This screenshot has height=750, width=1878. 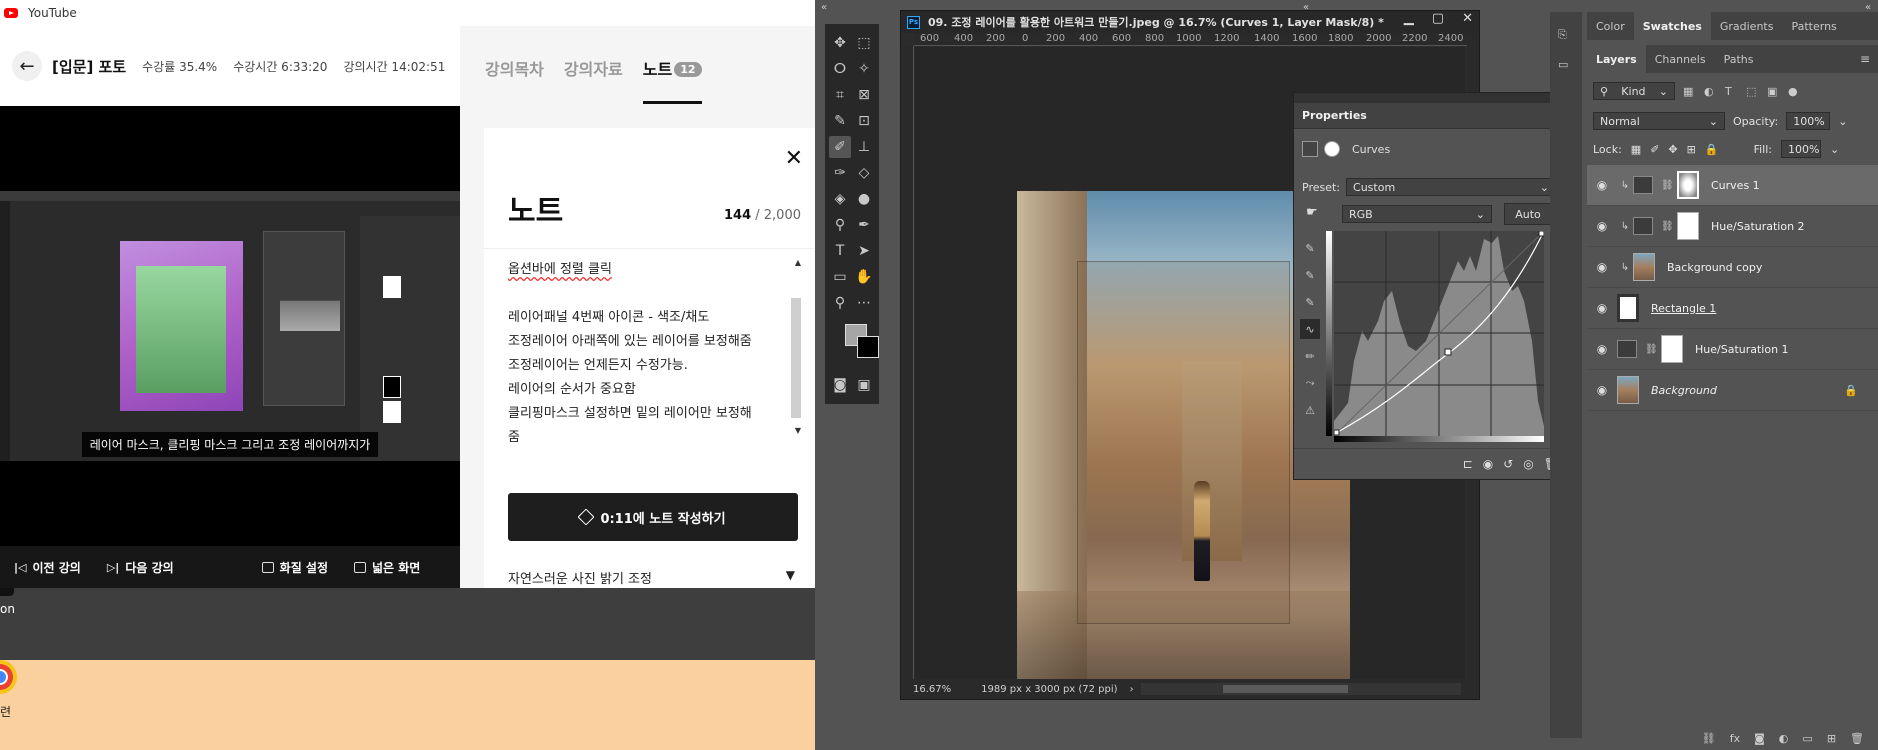 I want to click on auto-button: Auto, so click(x=1528, y=214).